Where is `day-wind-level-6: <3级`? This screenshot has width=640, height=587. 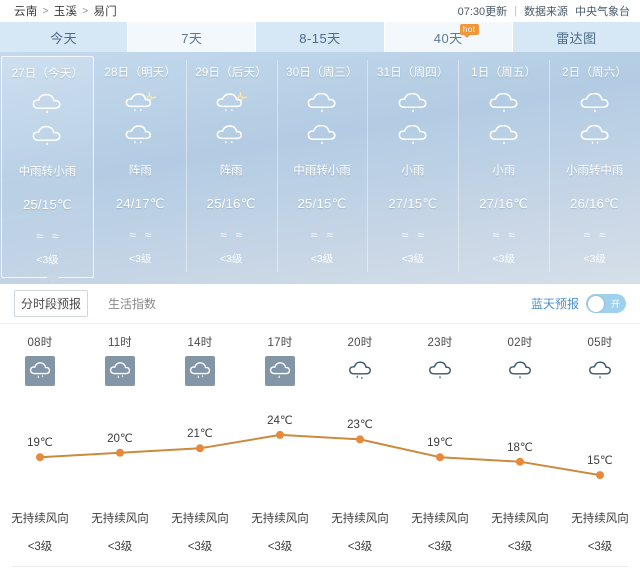
day-wind-level-6: <3级 is located at coordinates (594, 259).